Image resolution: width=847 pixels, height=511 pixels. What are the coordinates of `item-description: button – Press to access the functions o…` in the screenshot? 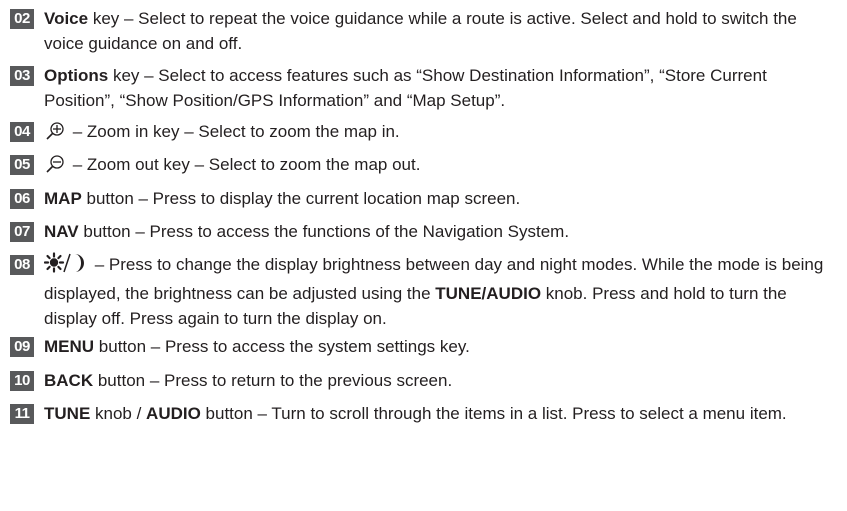 It's located at (324, 231).